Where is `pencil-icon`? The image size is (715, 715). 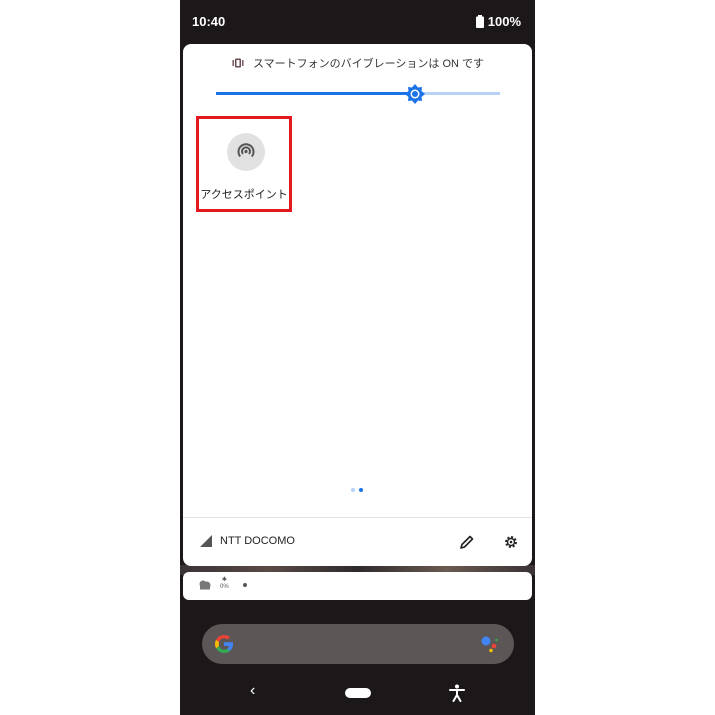
pencil-icon is located at coordinates (467, 542).